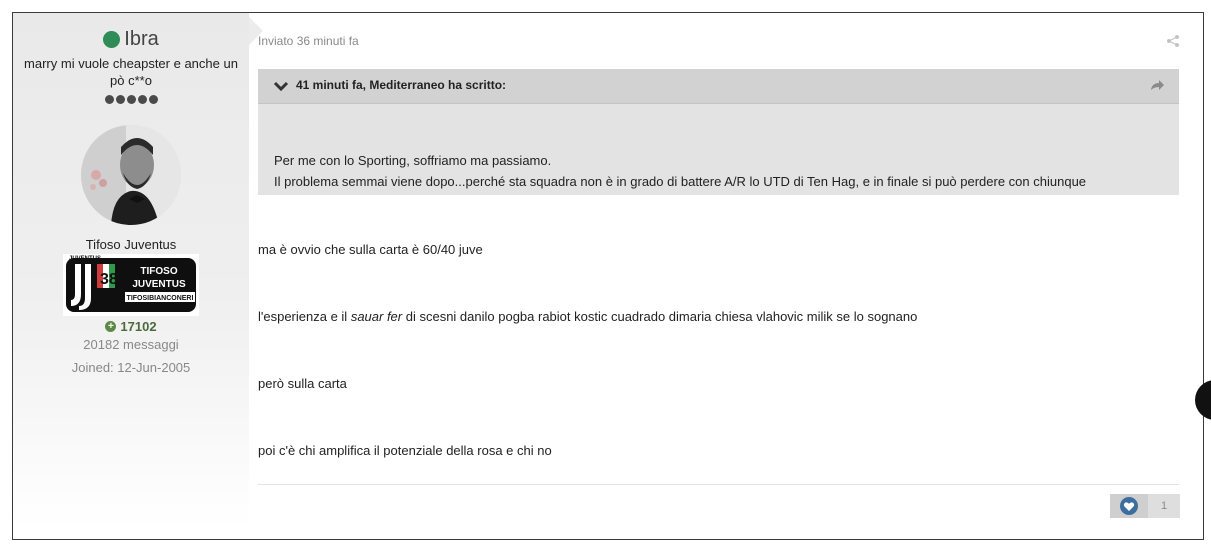 The width and height of the screenshot is (1211, 547). Describe the element at coordinates (1164, 506) in the screenshot. I see `reaction-count: 1` at that location.